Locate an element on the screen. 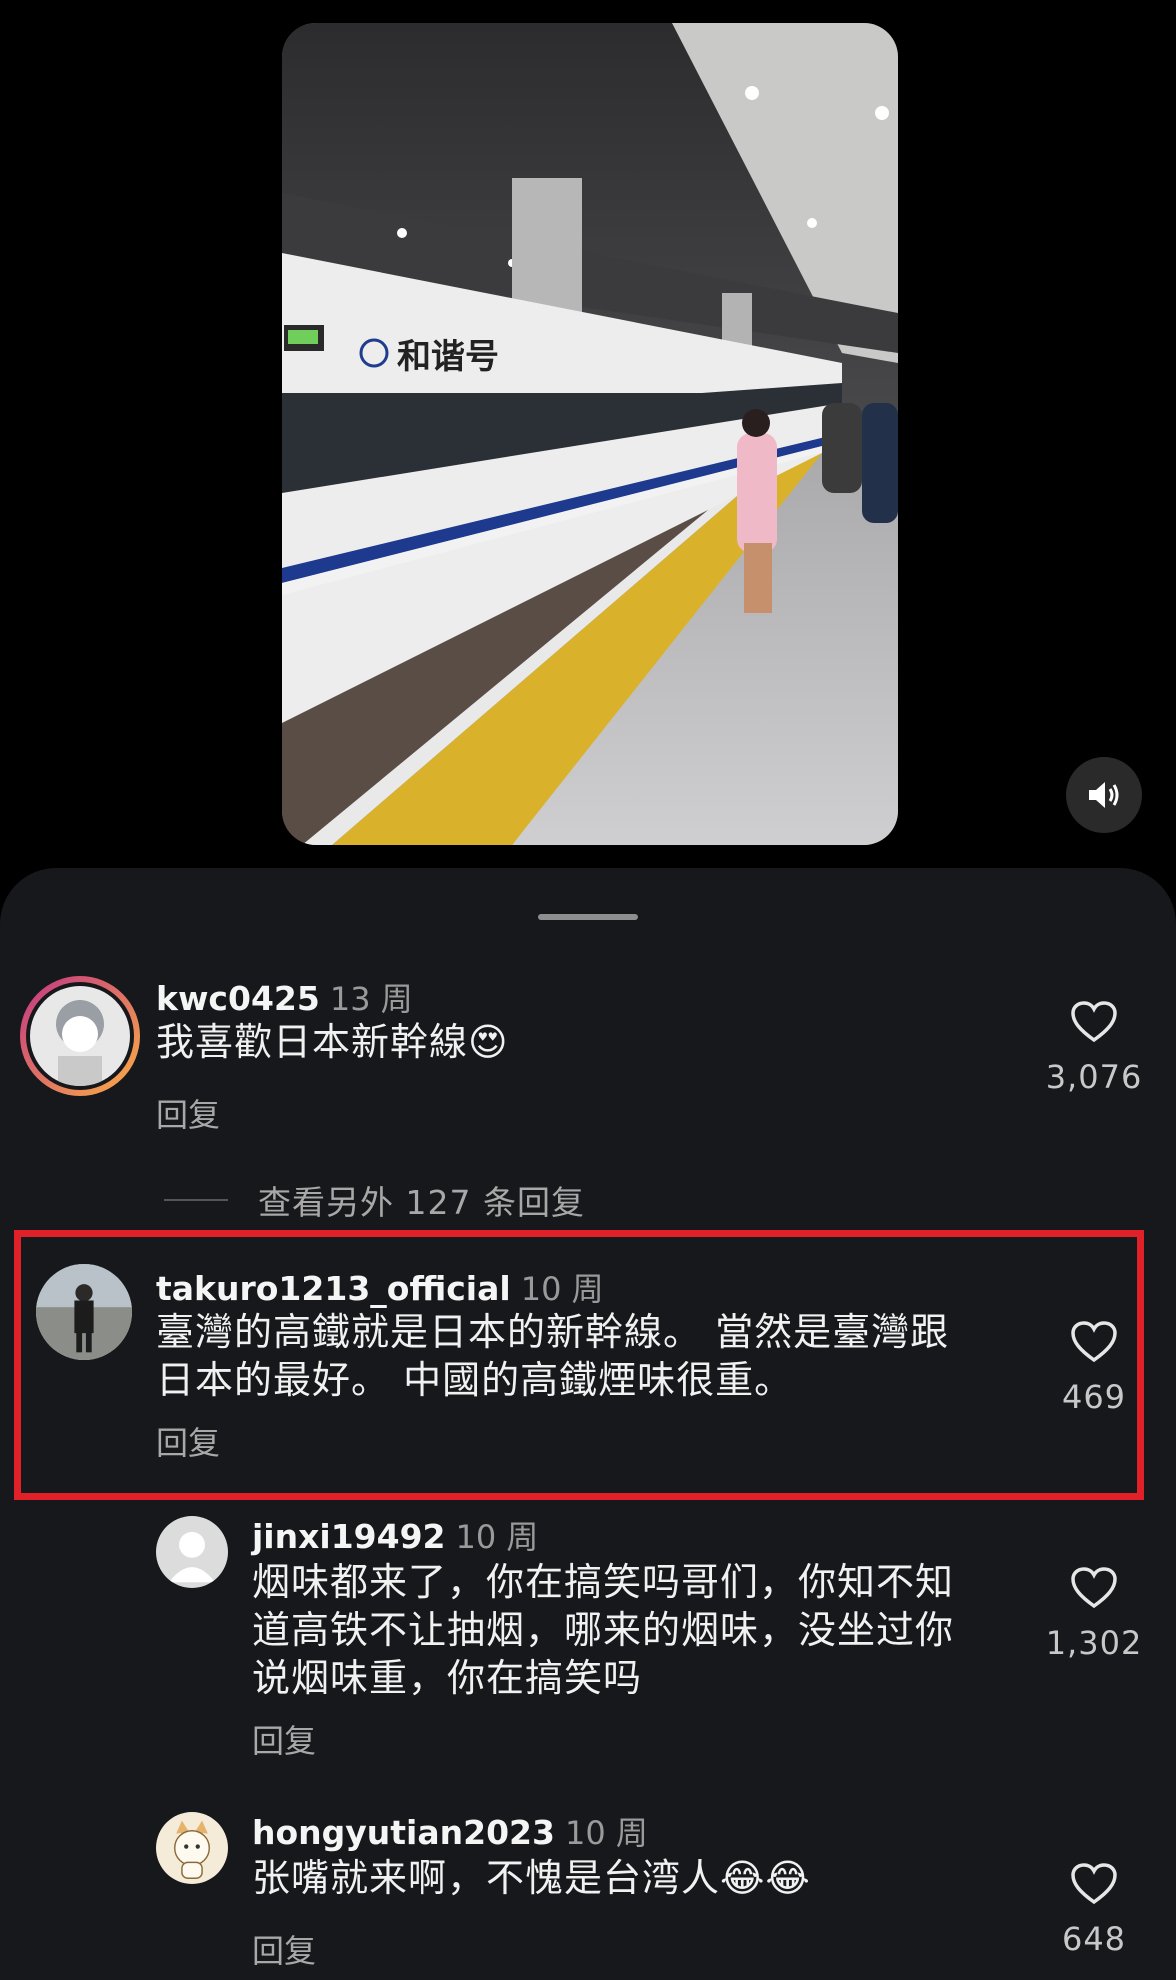 The image size is (1176, 1980). comment-text-line: 说烟味重，你在搞笑吗 is located at coordinates (447, 1678).